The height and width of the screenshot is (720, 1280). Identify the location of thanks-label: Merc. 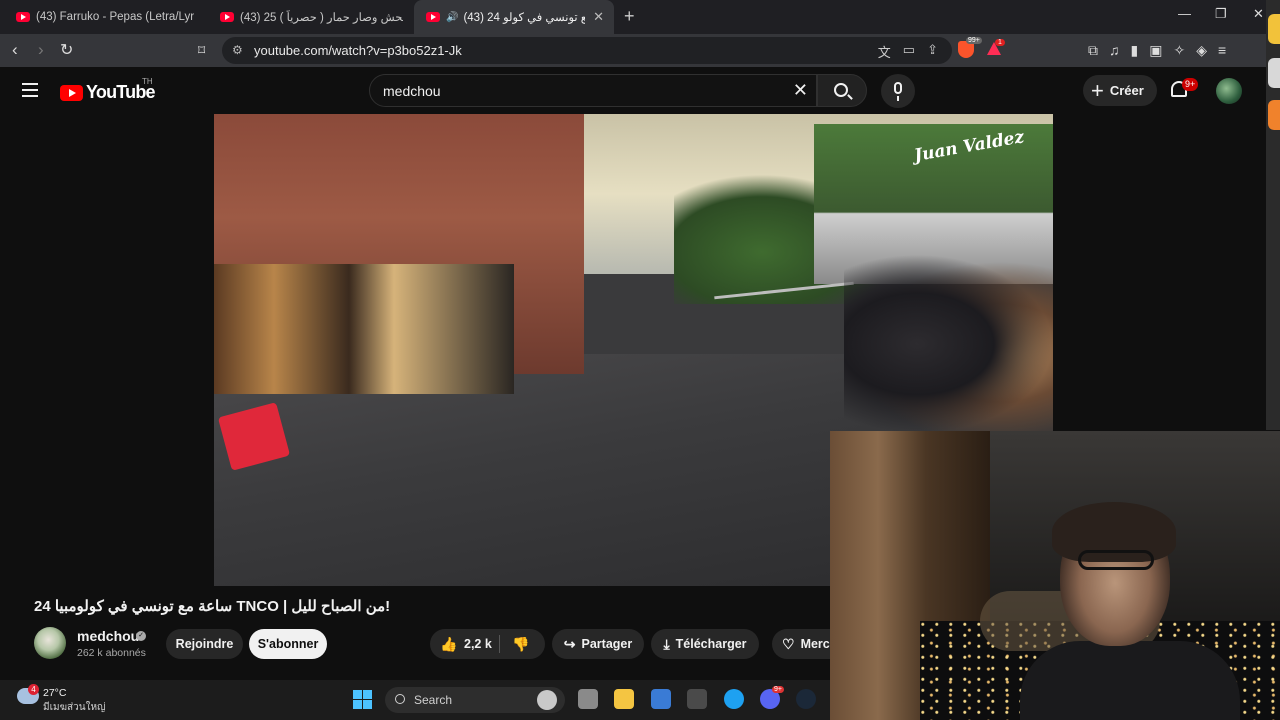
(815, 644).